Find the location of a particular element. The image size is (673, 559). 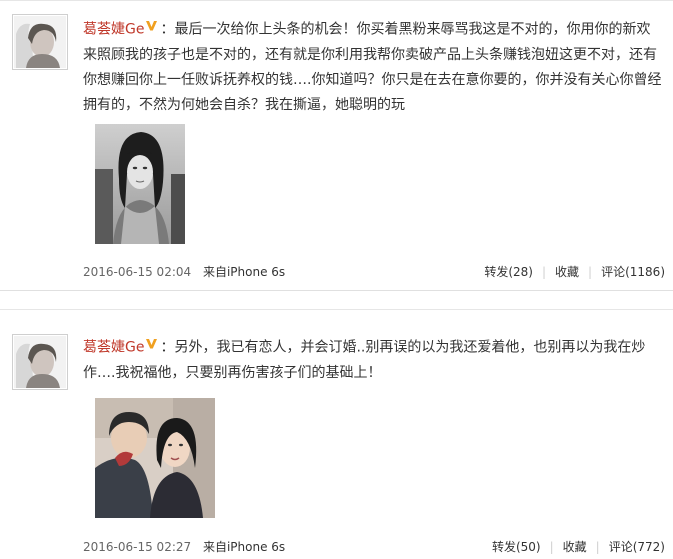

post-timestamp: 2016-06-15 02:04 is located at coordinates (137, 272).